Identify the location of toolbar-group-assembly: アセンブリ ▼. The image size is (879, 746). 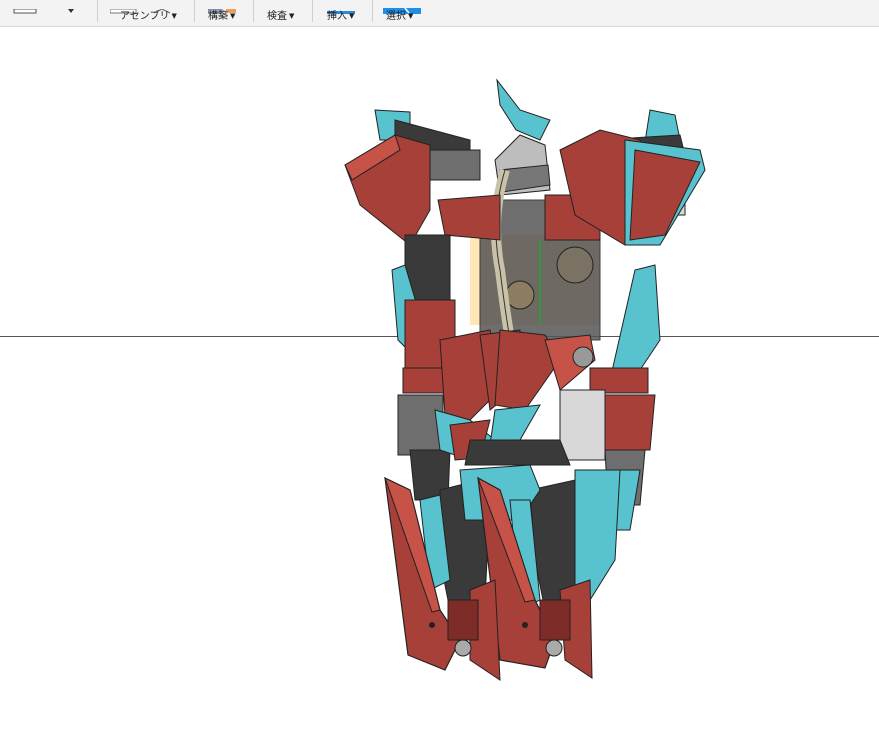
(144, 13).